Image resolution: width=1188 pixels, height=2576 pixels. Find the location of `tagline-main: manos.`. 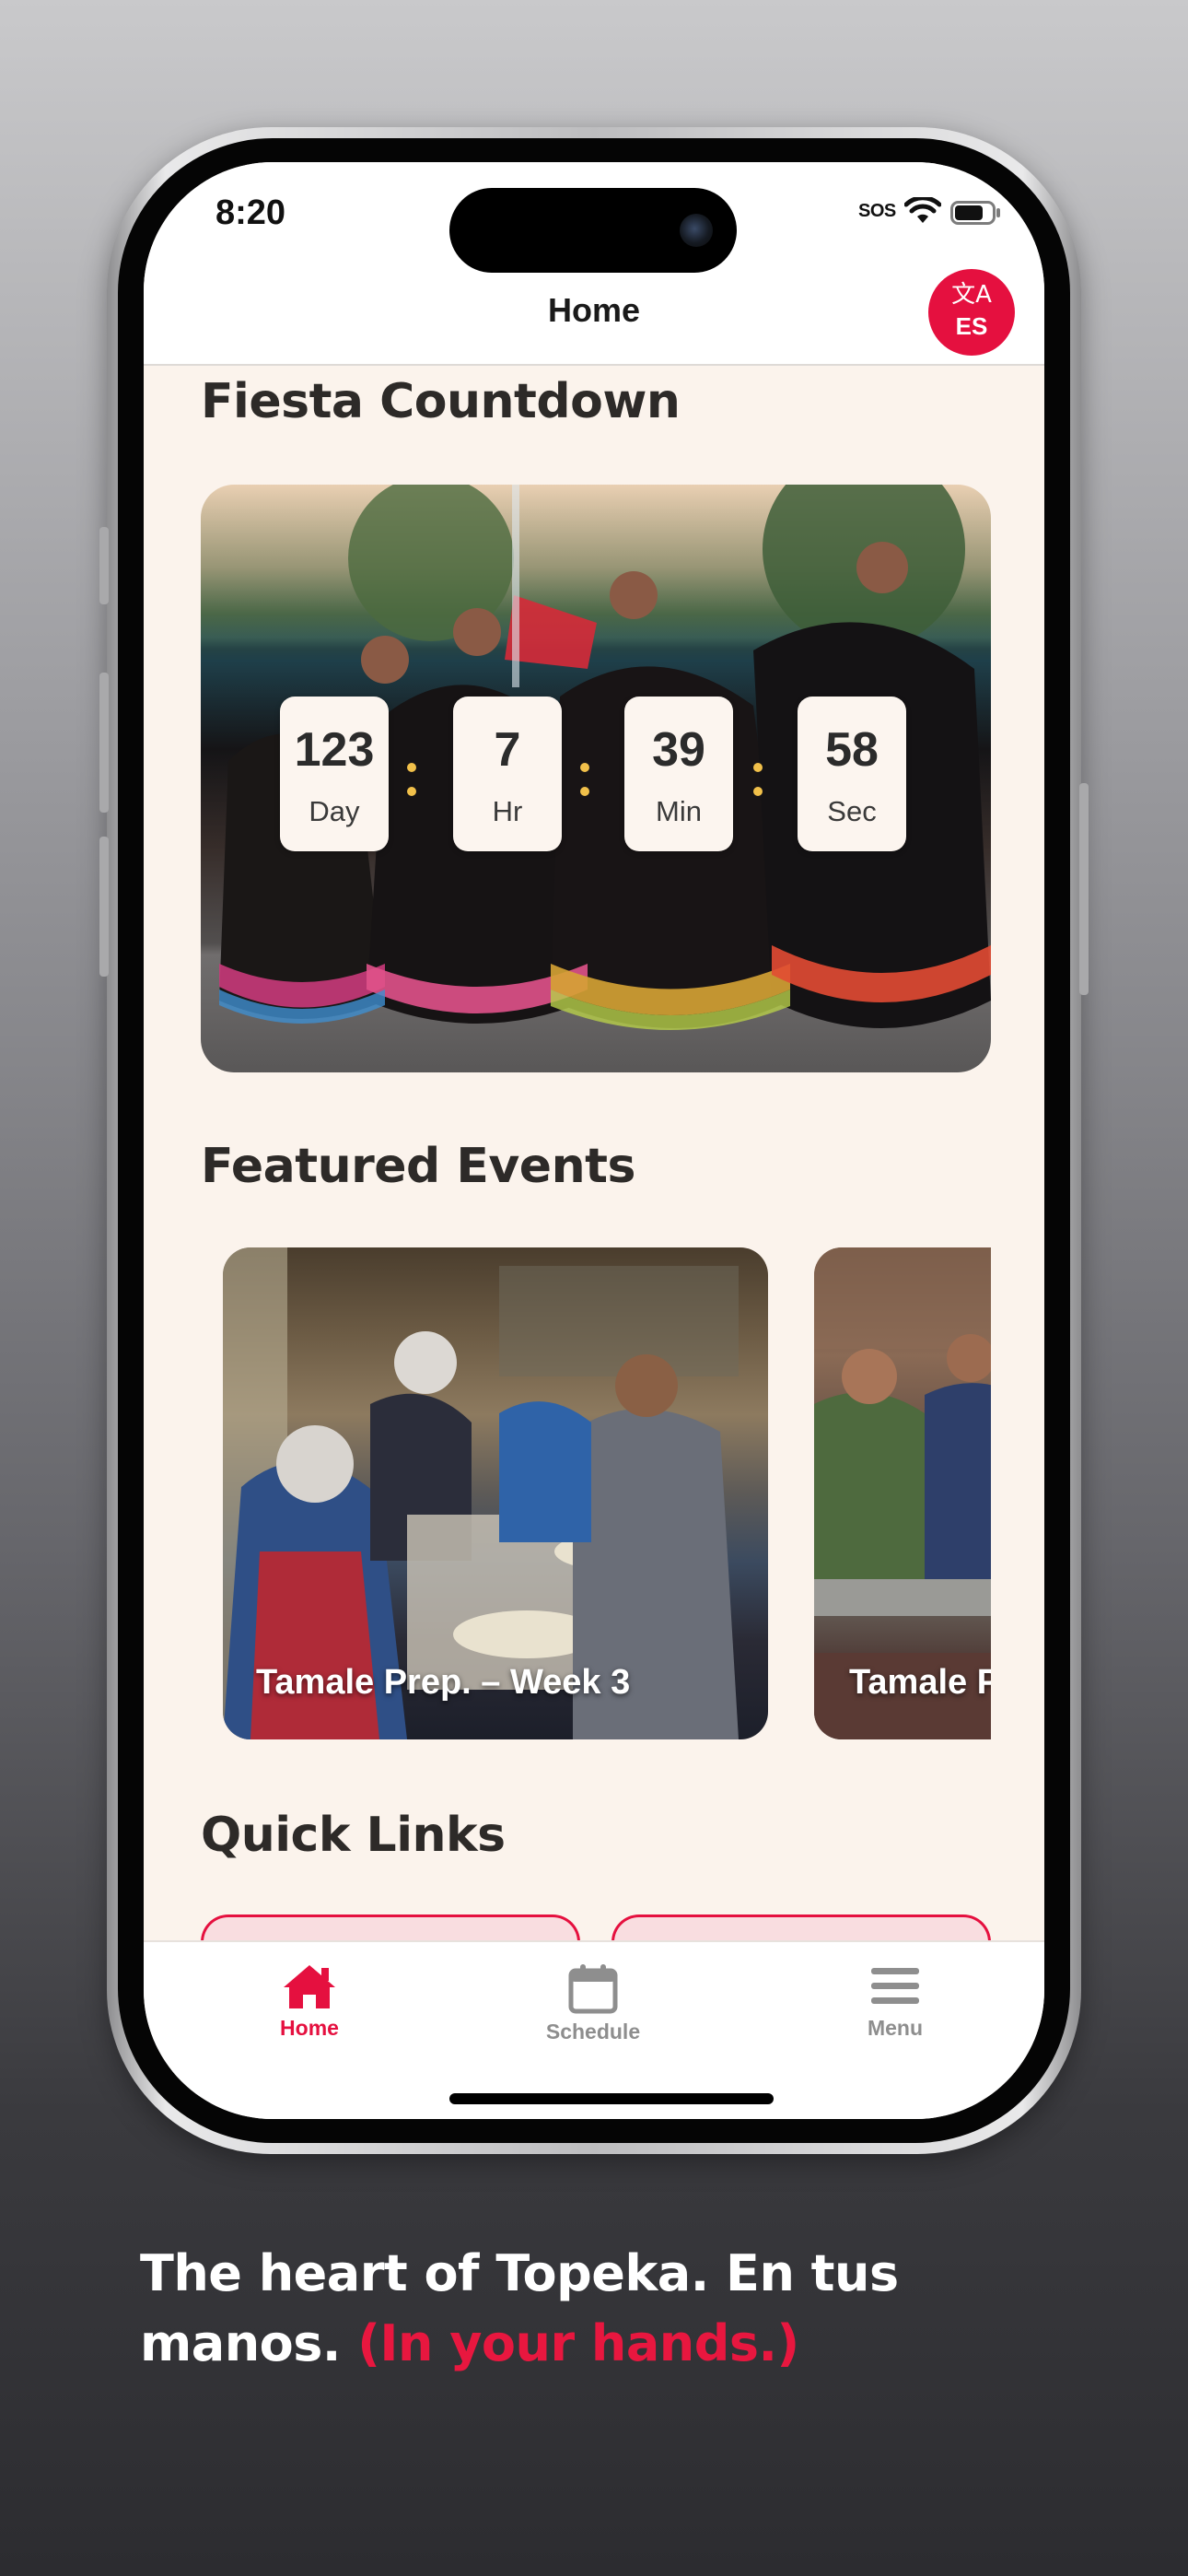

tagline-main: manos. is located at coordinates (240, 2343).